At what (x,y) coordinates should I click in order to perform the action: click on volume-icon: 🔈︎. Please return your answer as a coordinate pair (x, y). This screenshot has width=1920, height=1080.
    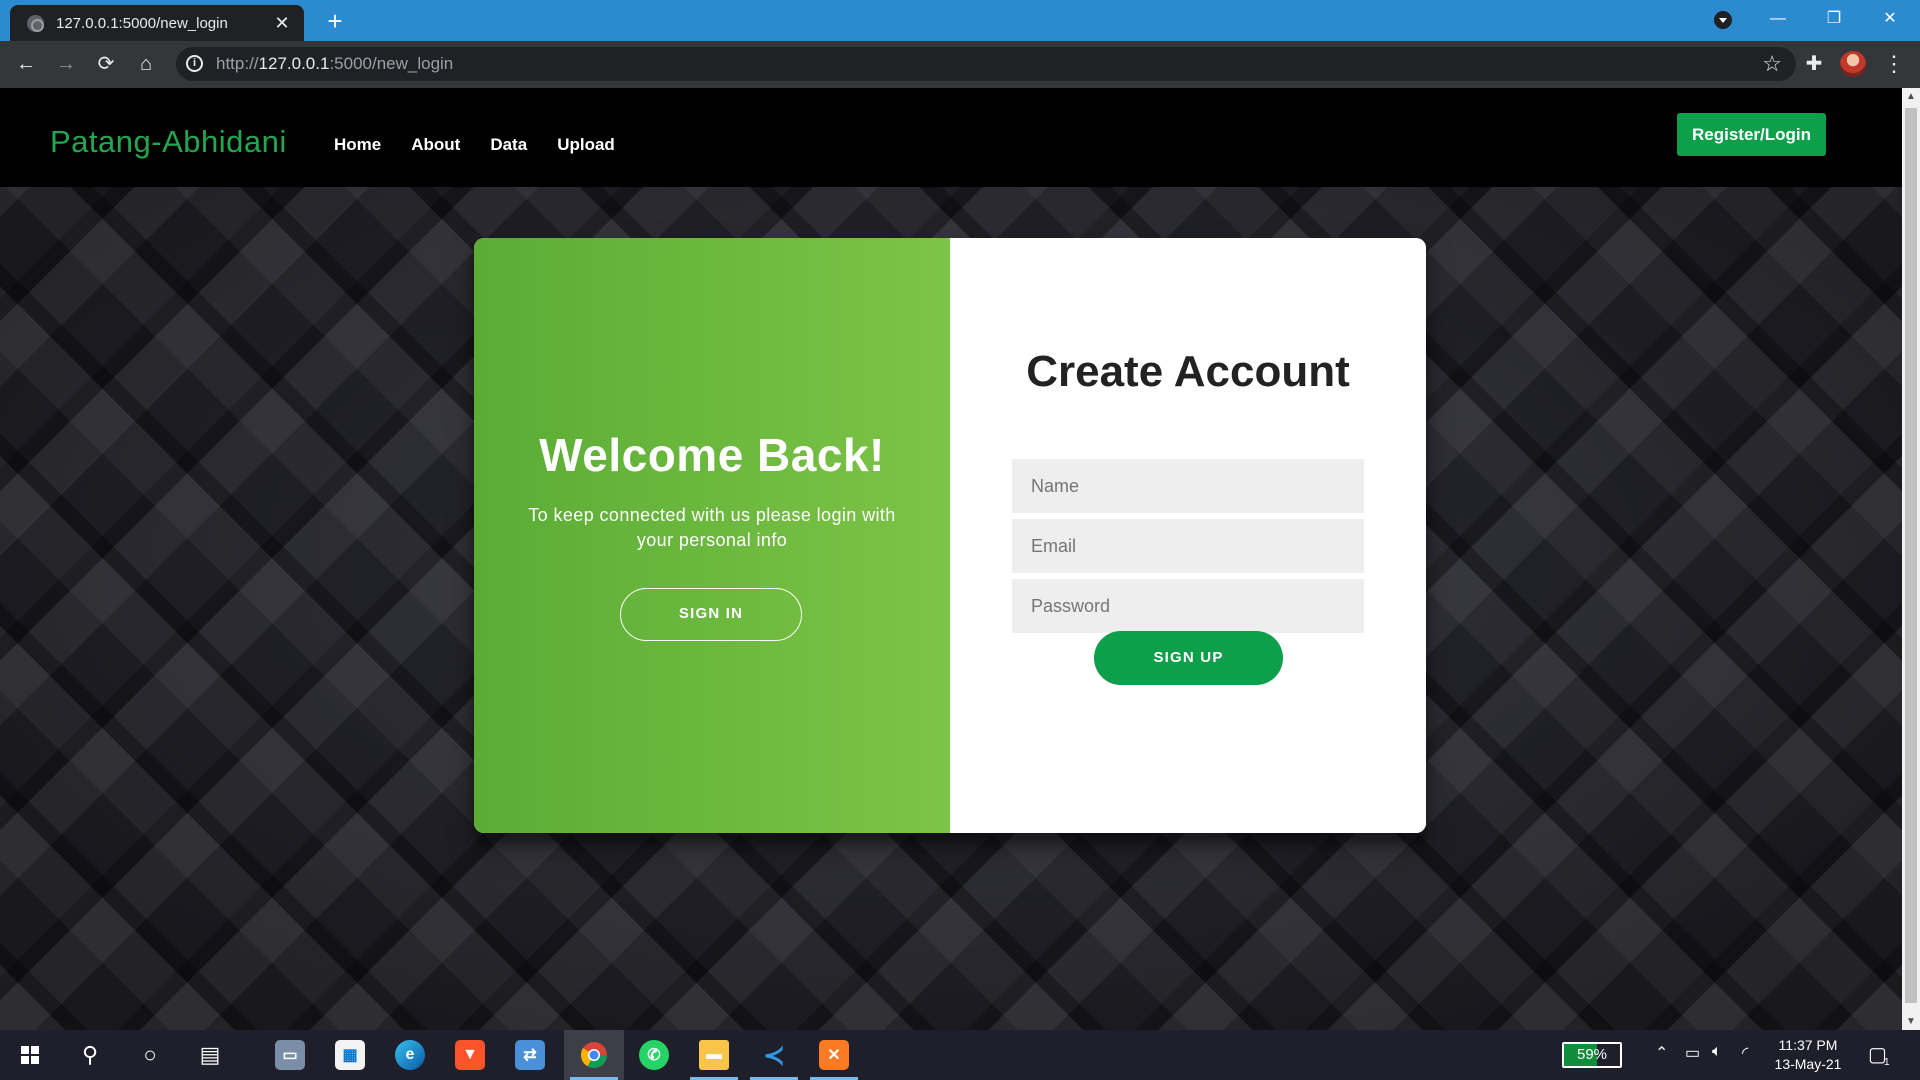
    Looking at the image, I should click on (1717, 1052).